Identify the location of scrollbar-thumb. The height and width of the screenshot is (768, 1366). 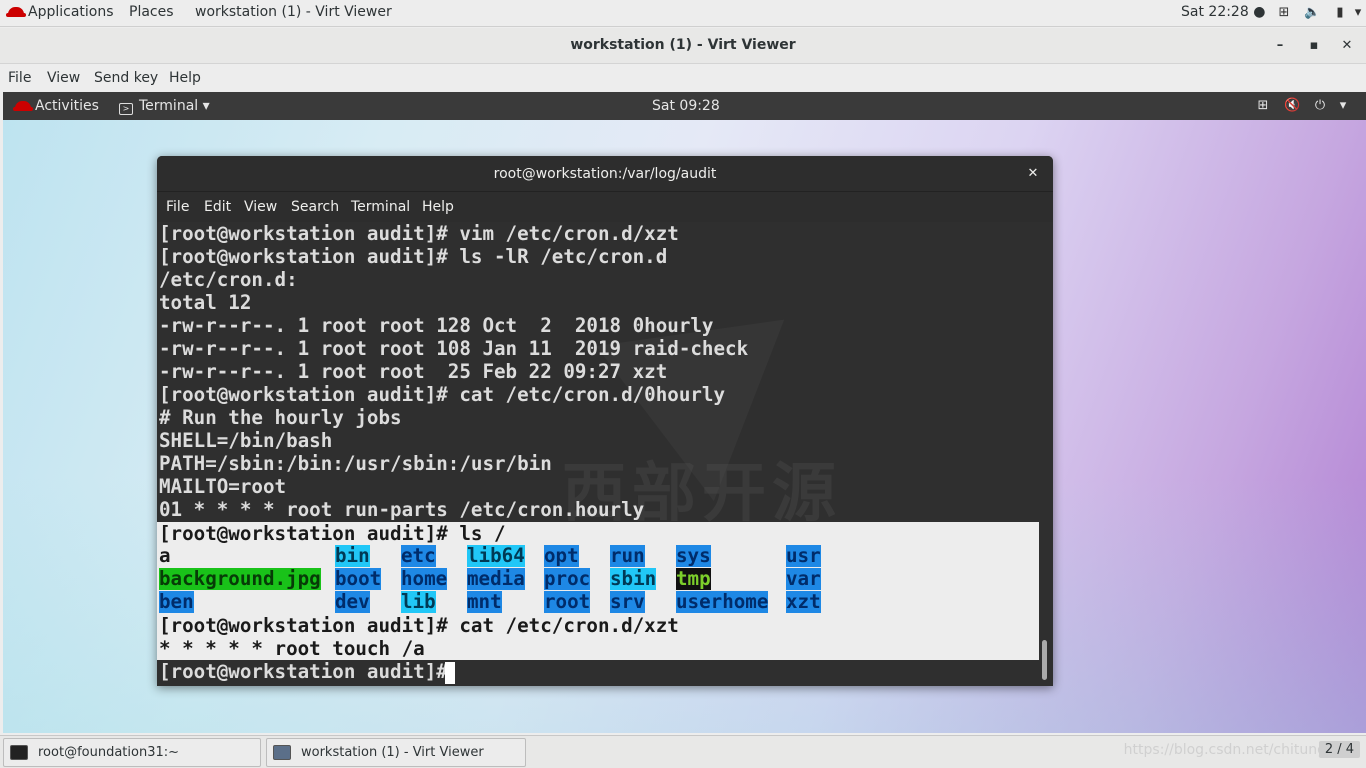
(1044, 660).